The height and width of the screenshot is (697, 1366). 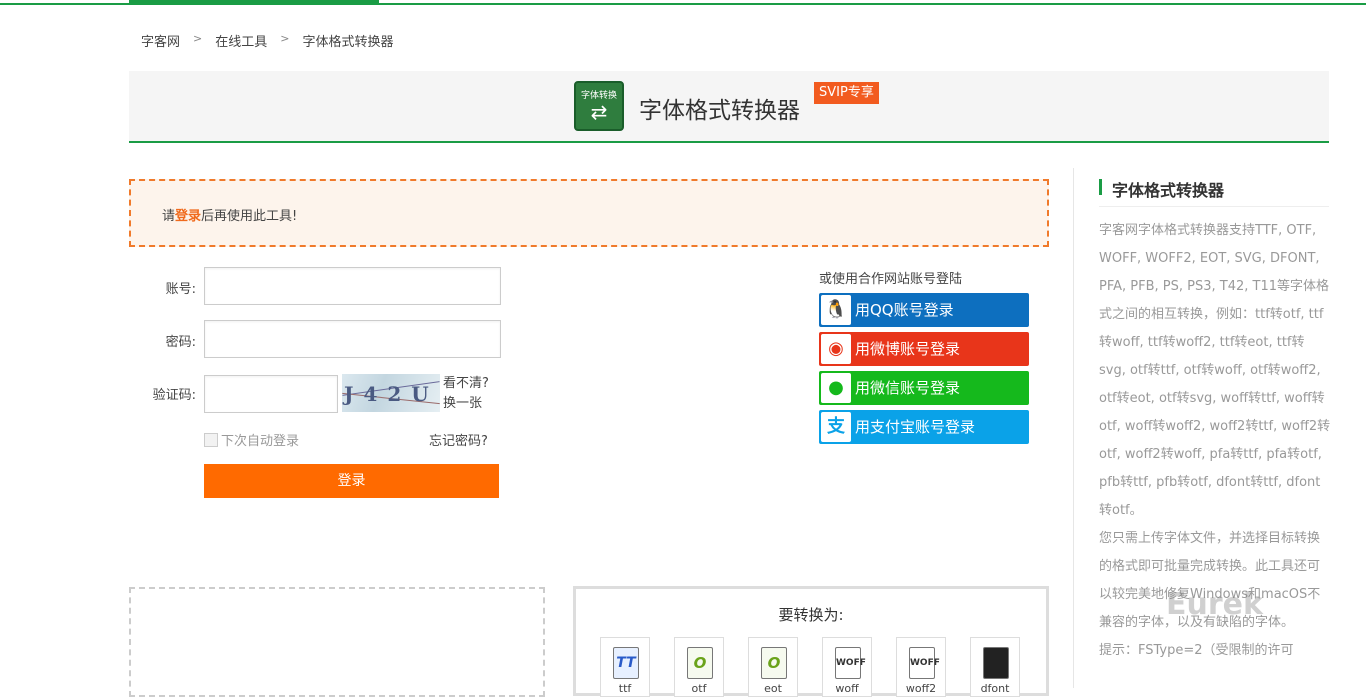 I want to click on sidebar-divider, so click(x=1073, y=428).